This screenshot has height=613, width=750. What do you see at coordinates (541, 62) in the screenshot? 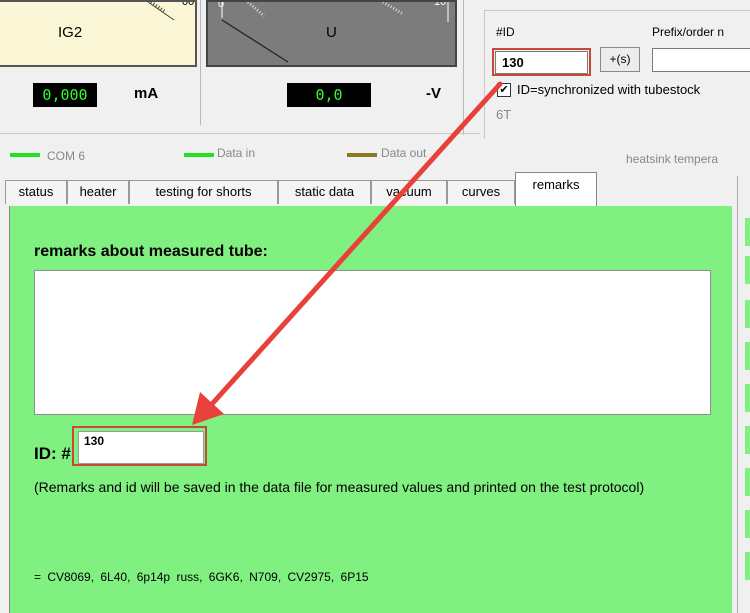
I see `id-field-highlight` at bounding box center [541, 62].